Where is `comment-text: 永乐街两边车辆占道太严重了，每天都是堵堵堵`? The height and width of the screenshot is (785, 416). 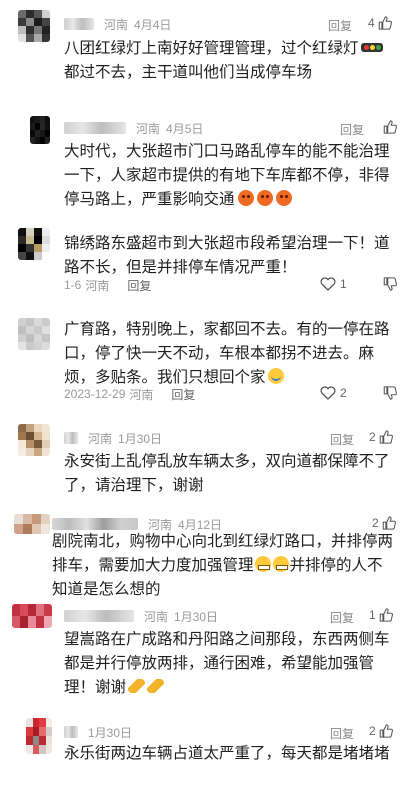
comment-text: 永乐街两边车辆占道太严重了，每天都是堵堵堵 is located at coordinates (227, 753).